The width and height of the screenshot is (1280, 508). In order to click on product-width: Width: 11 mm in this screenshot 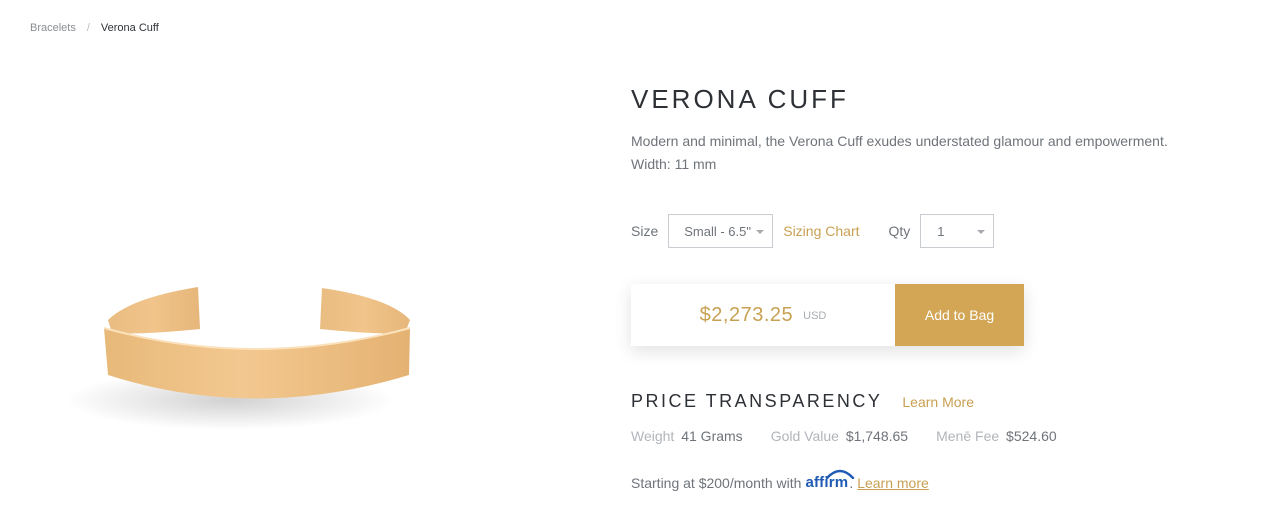, I will do `click(674, 164)`.